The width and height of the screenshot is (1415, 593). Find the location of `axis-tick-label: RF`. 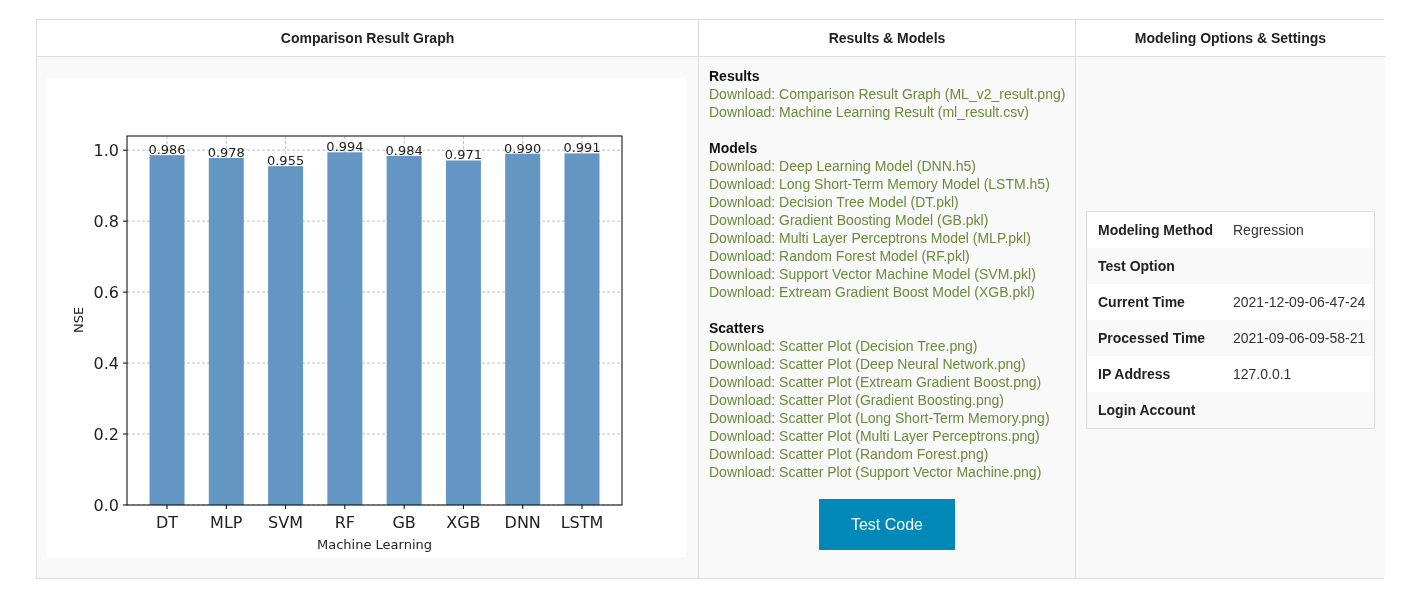

axis-tick-label: RF is located at coordinates (344, 522).